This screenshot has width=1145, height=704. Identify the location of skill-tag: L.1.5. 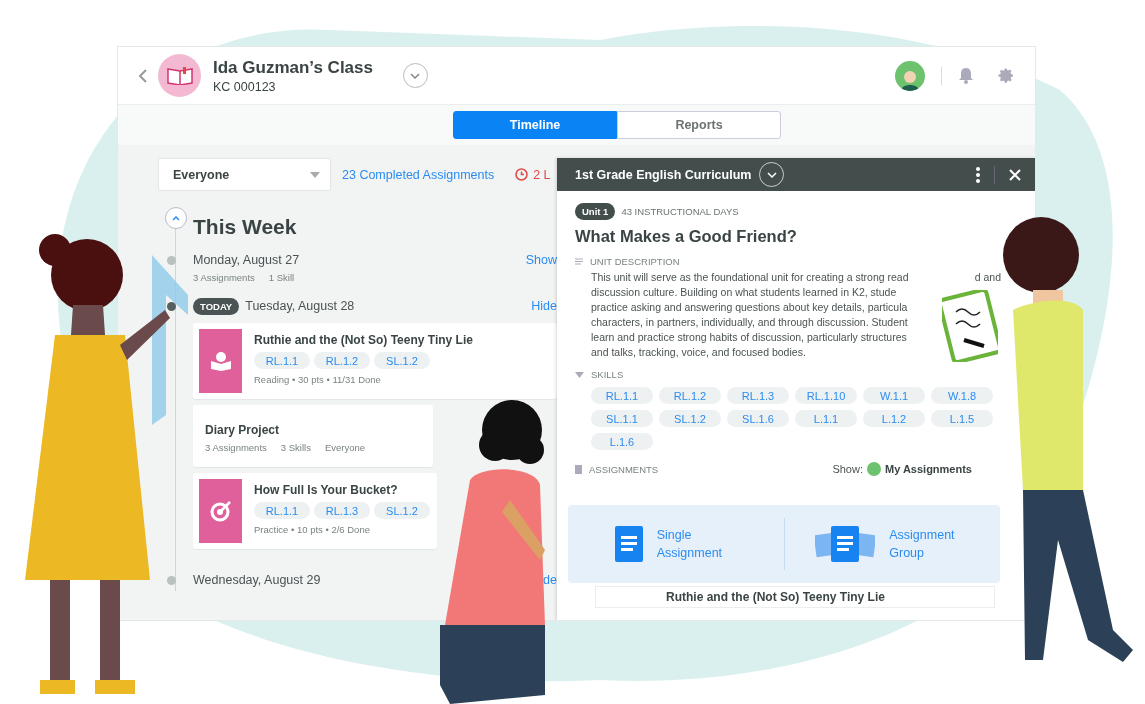
(962, 418).